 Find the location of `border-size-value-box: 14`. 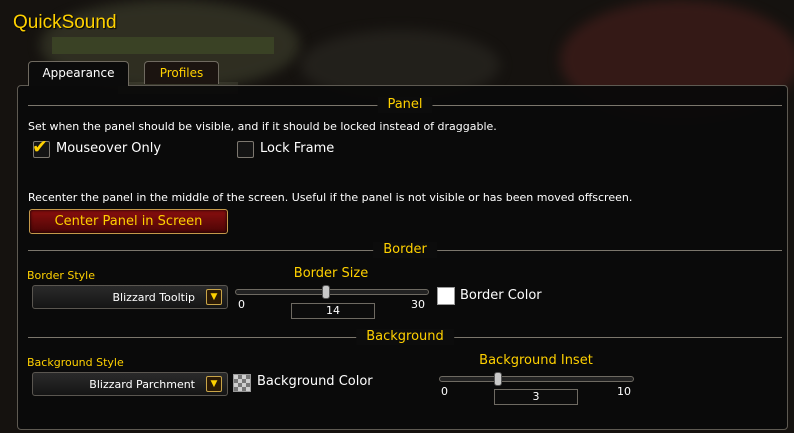

border-size-value-box: 14 is located at coordinates (333, 311).